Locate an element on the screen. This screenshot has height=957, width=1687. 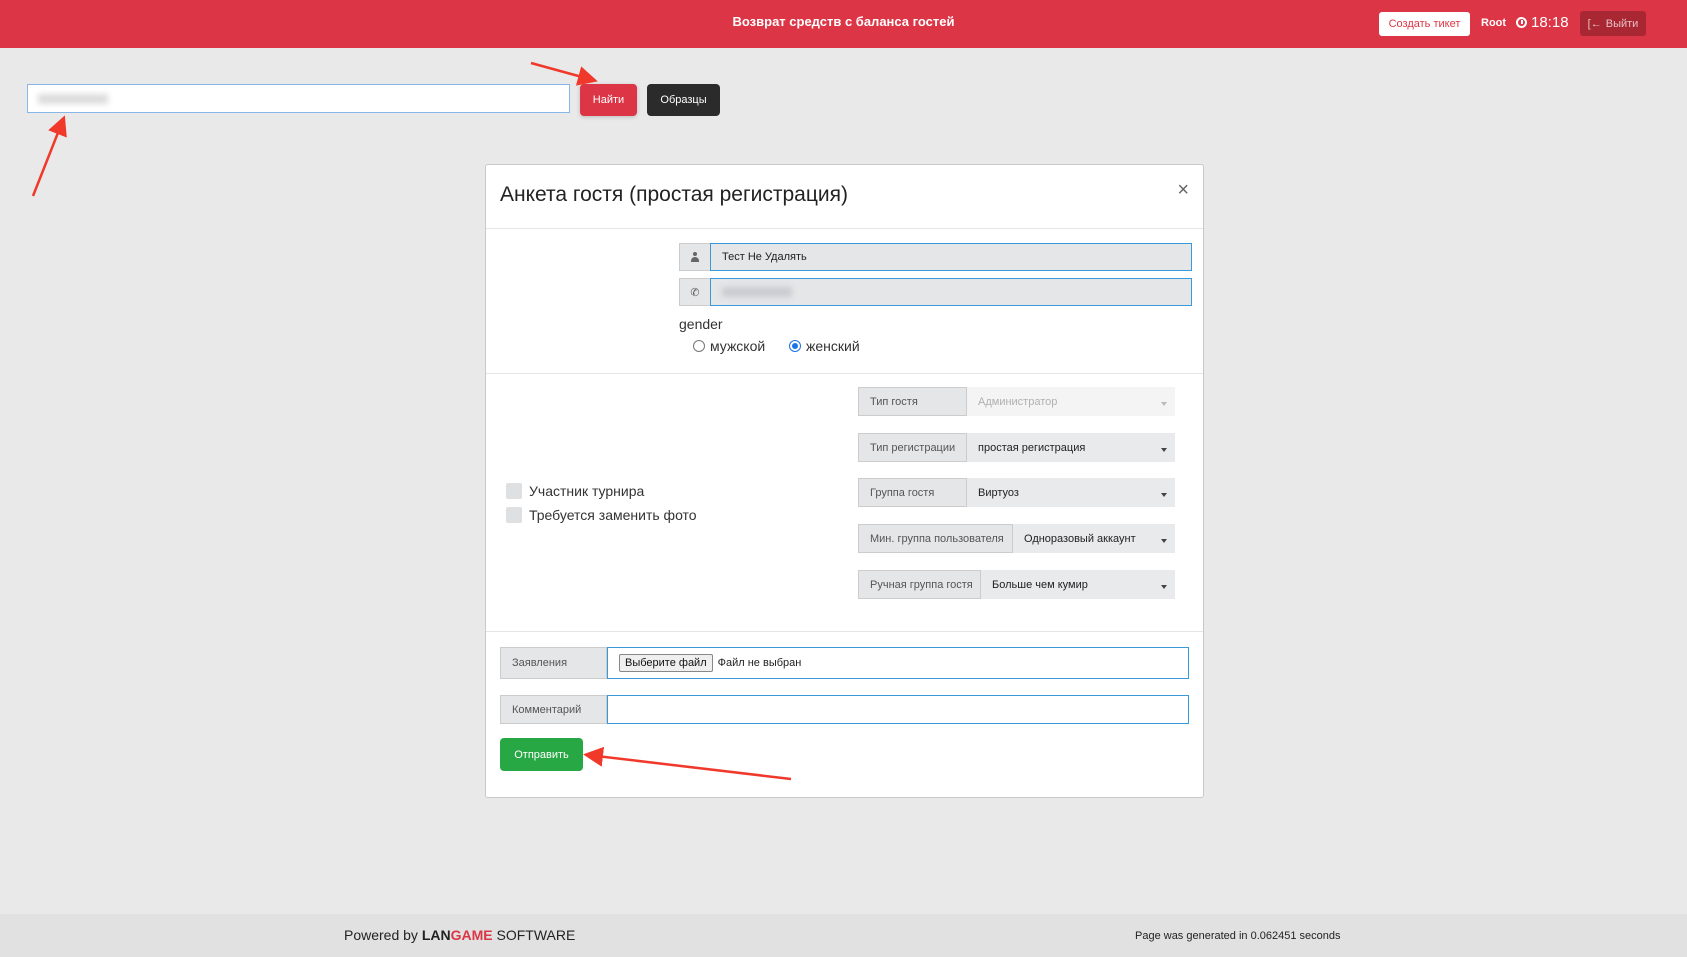
brand-suffix: SOFTWARE is located at coordinates (536, 935).